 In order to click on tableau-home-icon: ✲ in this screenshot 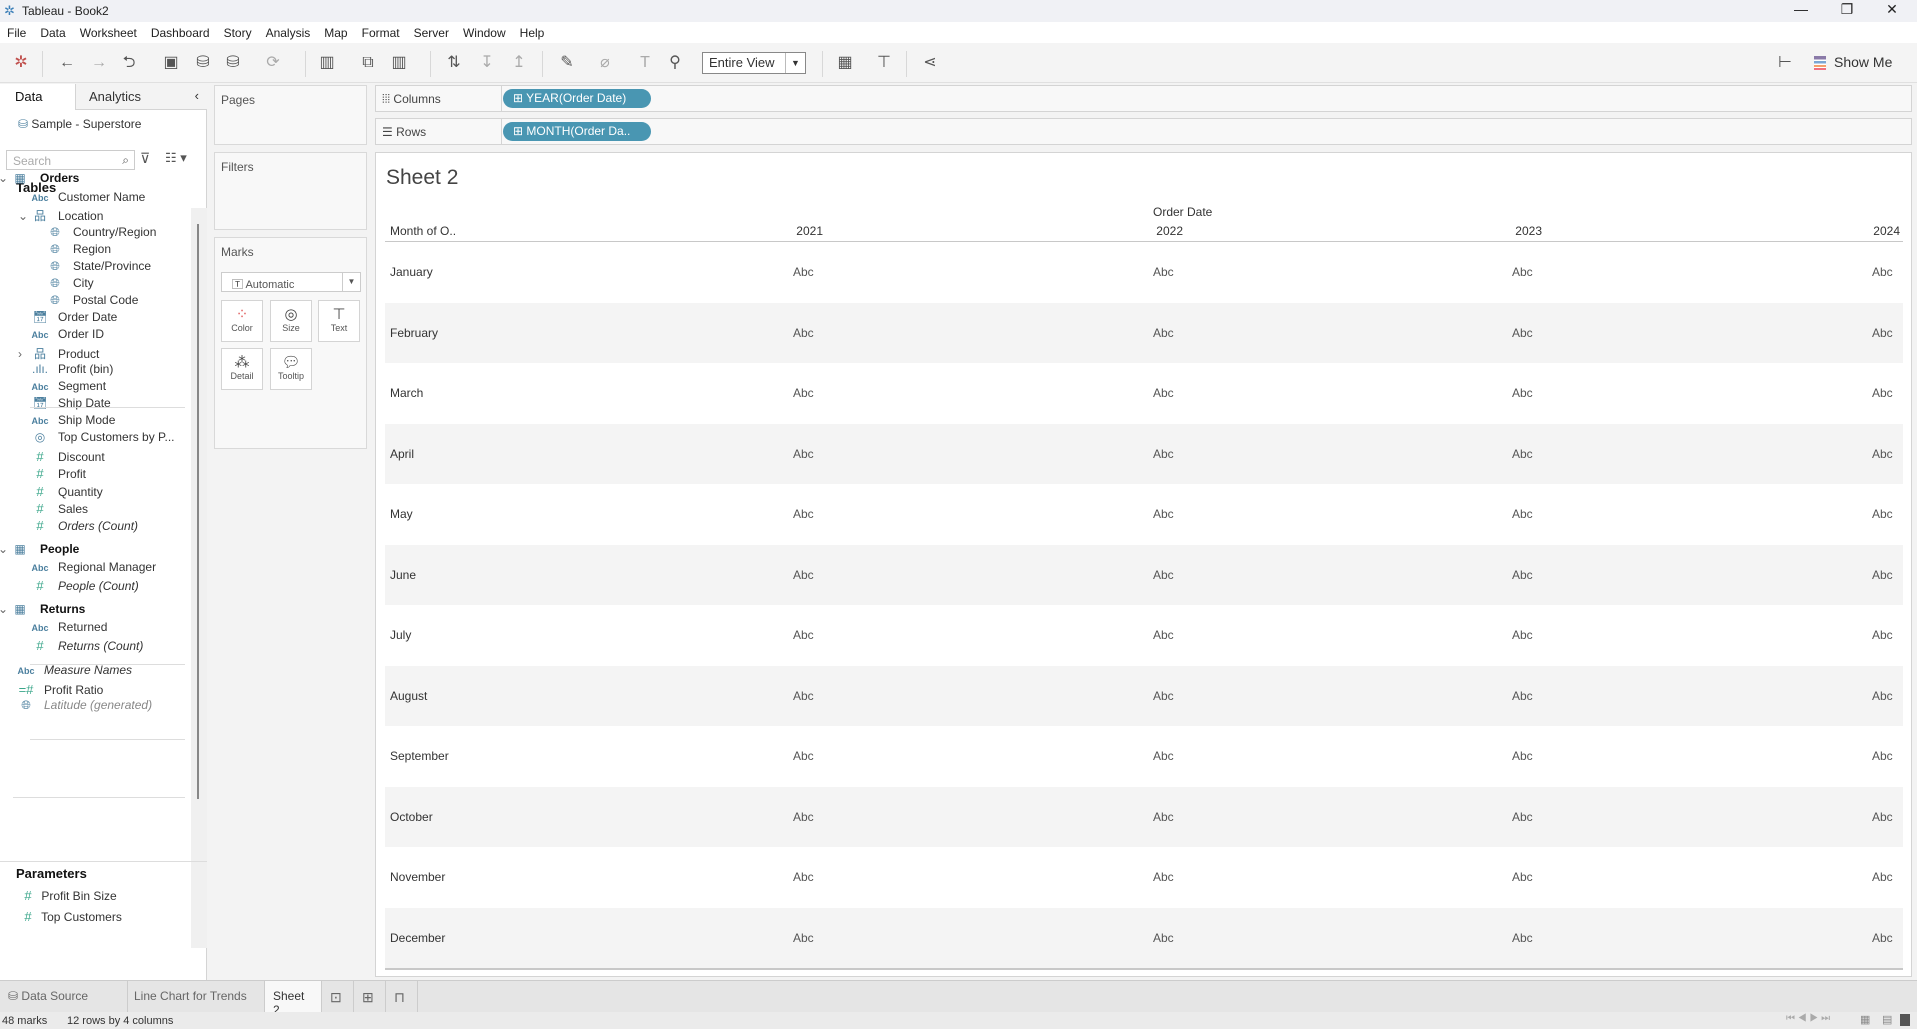, I will do `click(21, 63)`.